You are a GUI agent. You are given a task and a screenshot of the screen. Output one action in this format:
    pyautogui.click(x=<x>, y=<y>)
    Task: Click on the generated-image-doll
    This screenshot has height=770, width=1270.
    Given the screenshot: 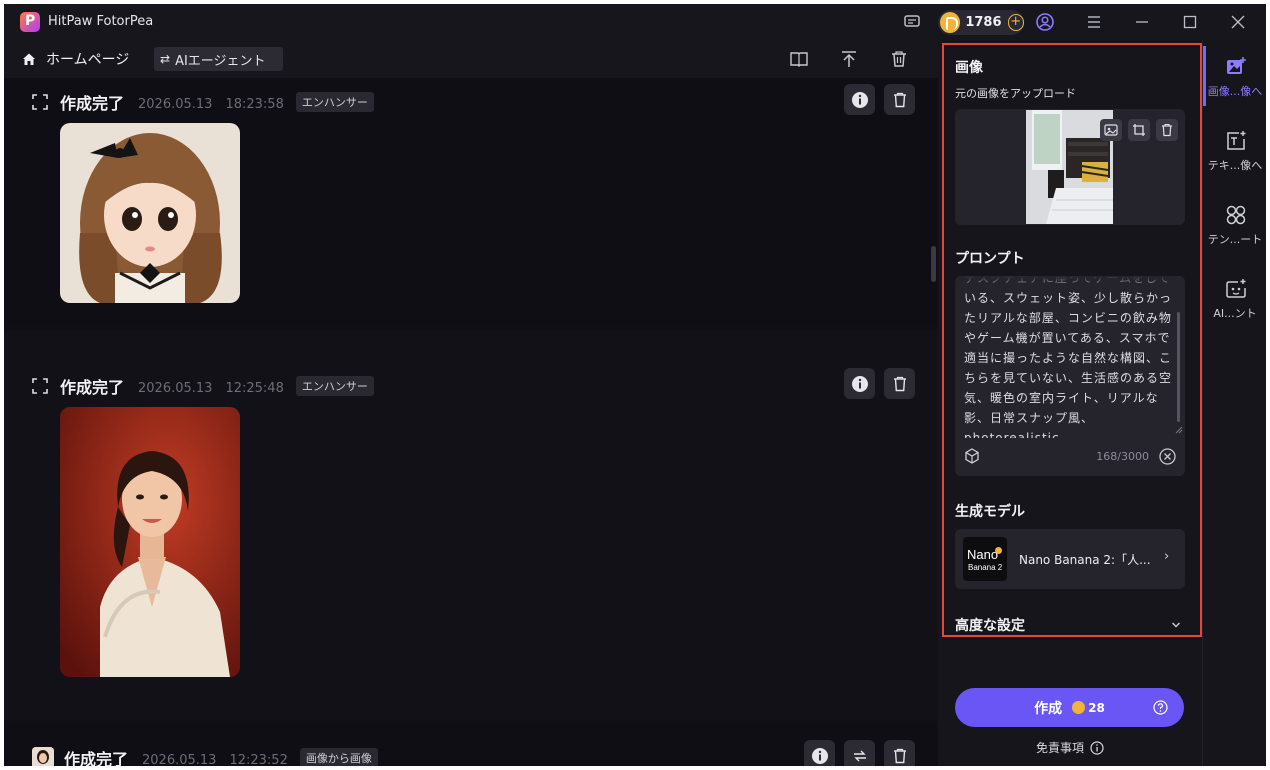 What is the action you would take?
    pyautogui.click(x=150, y=213)
    